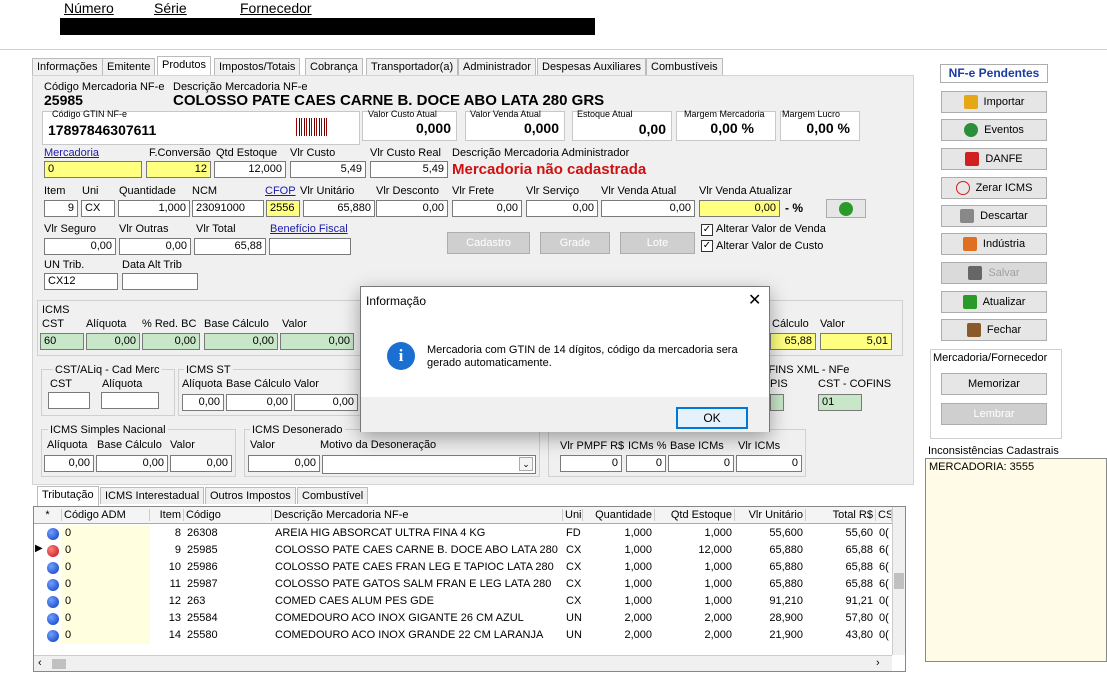  I want to click on grid-vscrollbar, so click(898, 581).